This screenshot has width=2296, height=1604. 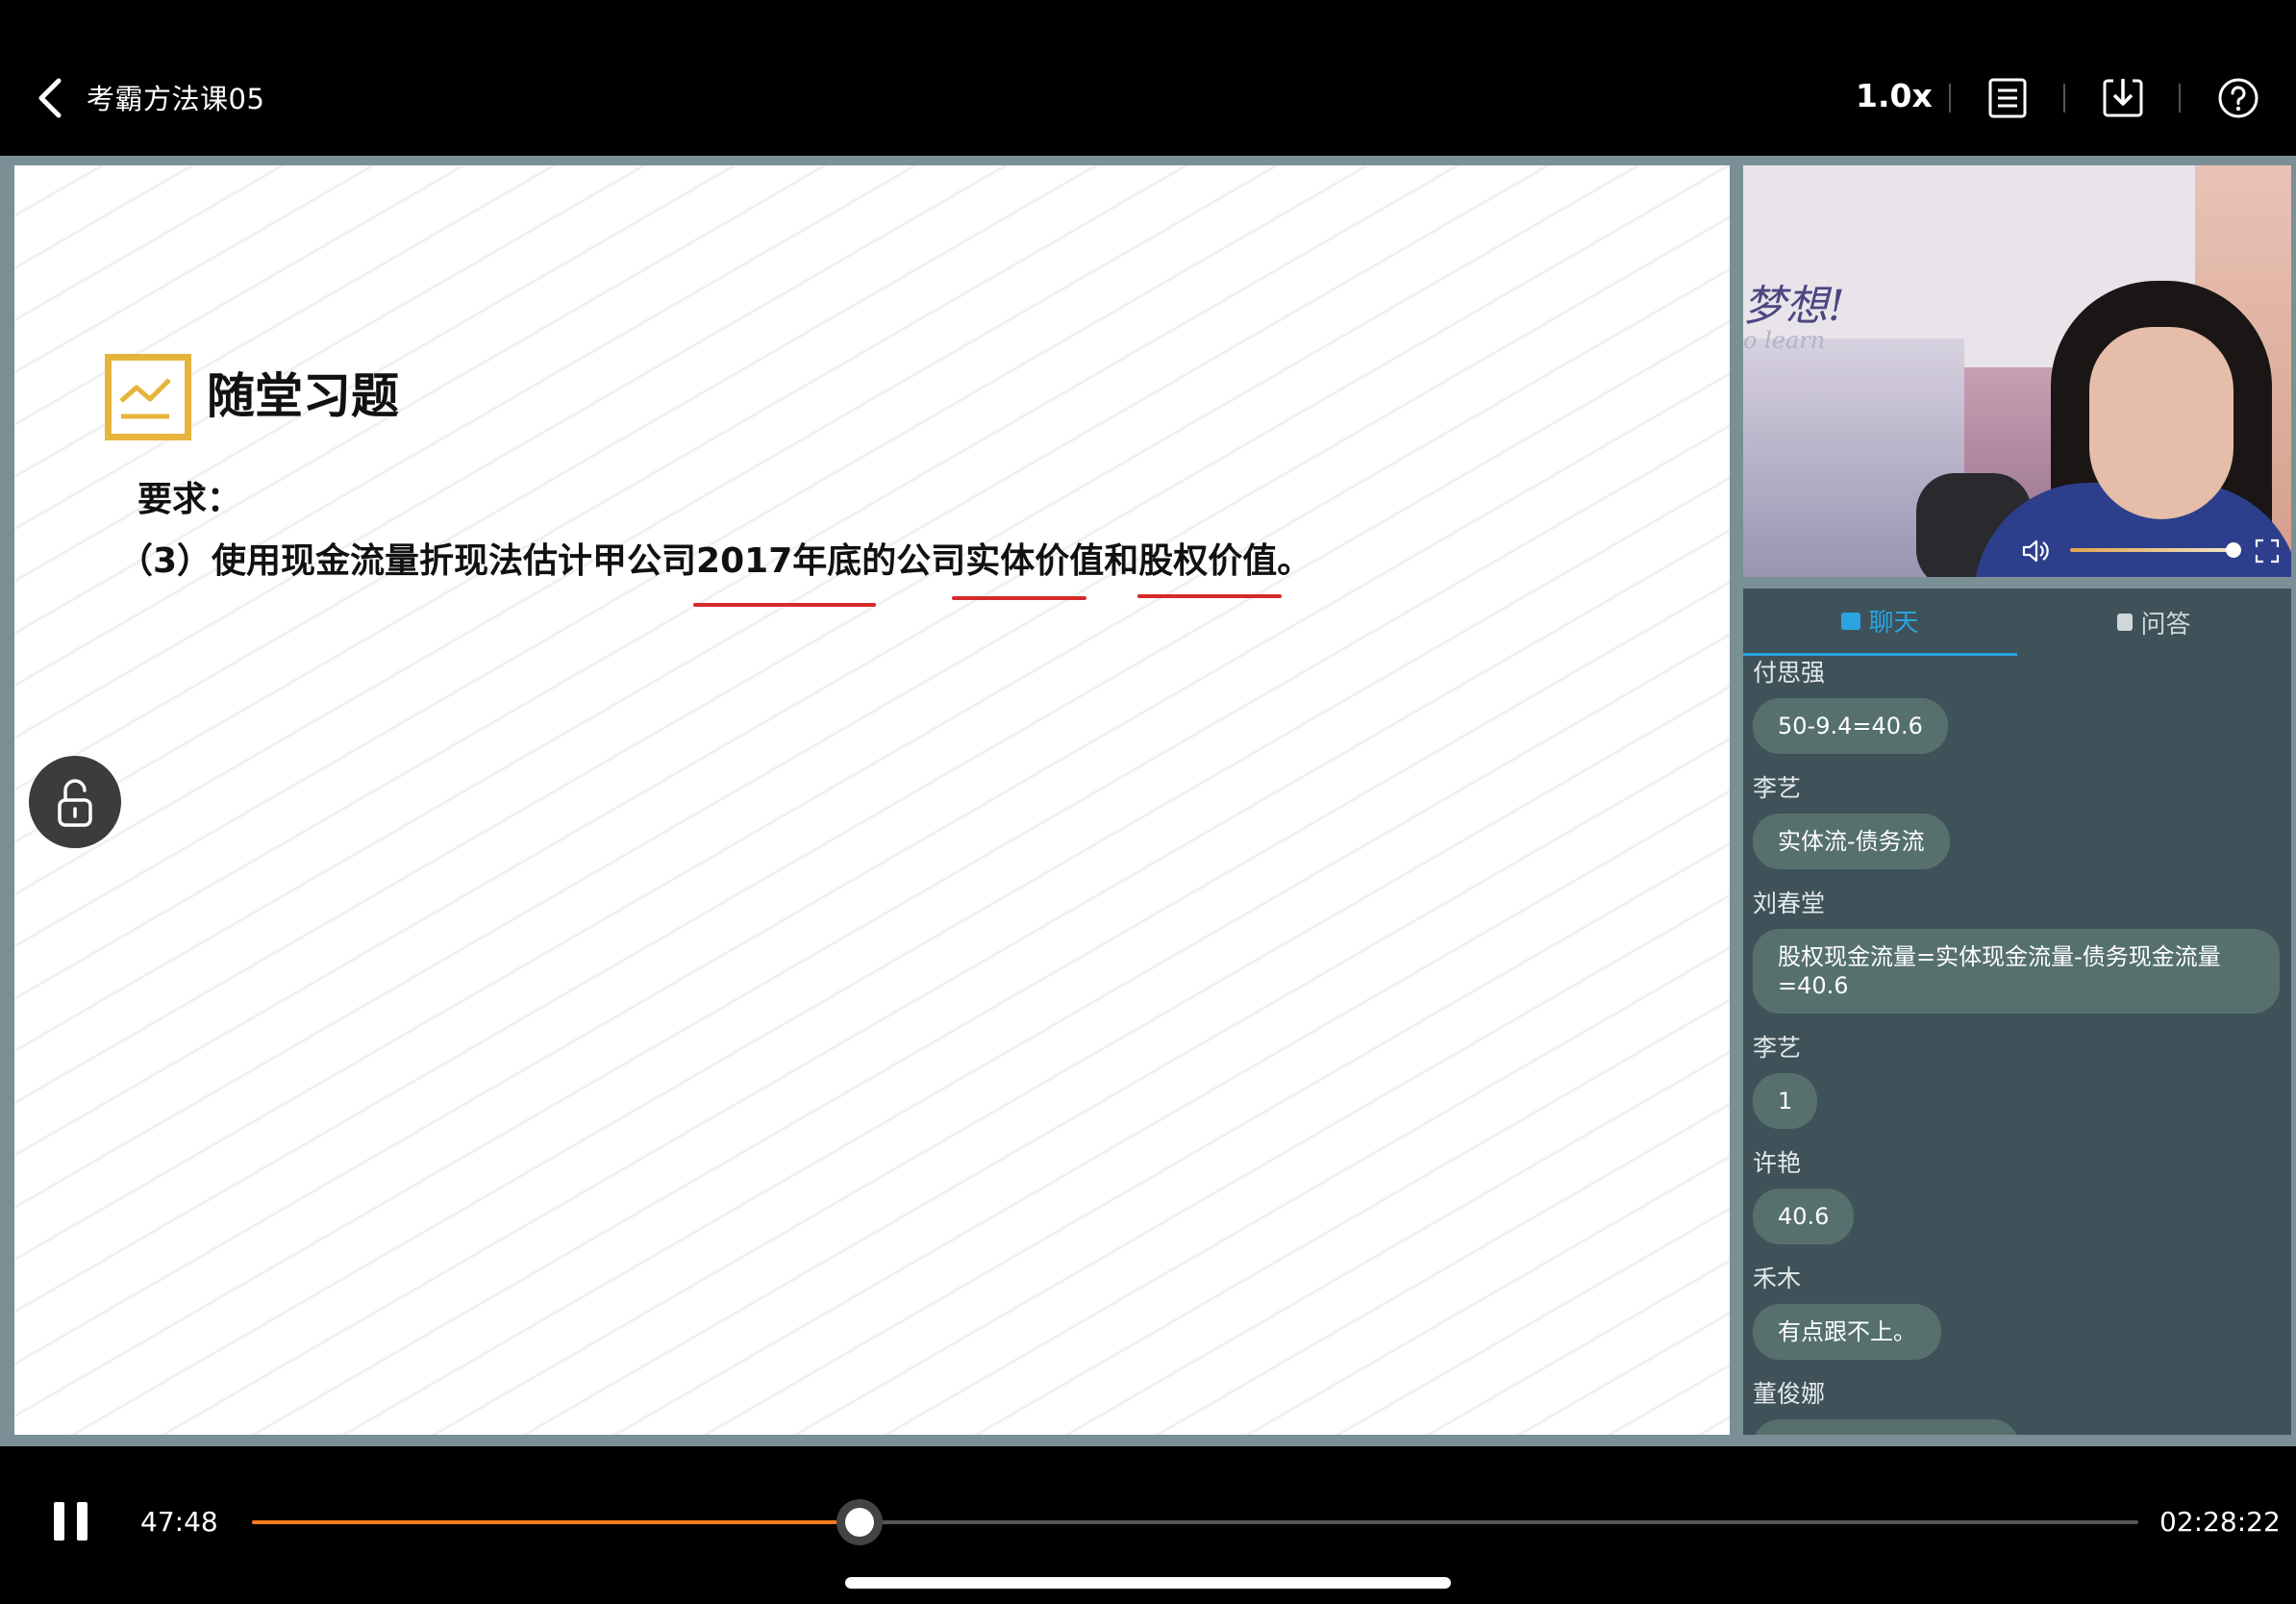 I want to click on chat-message: 1, so click(x=2017, y=1105).